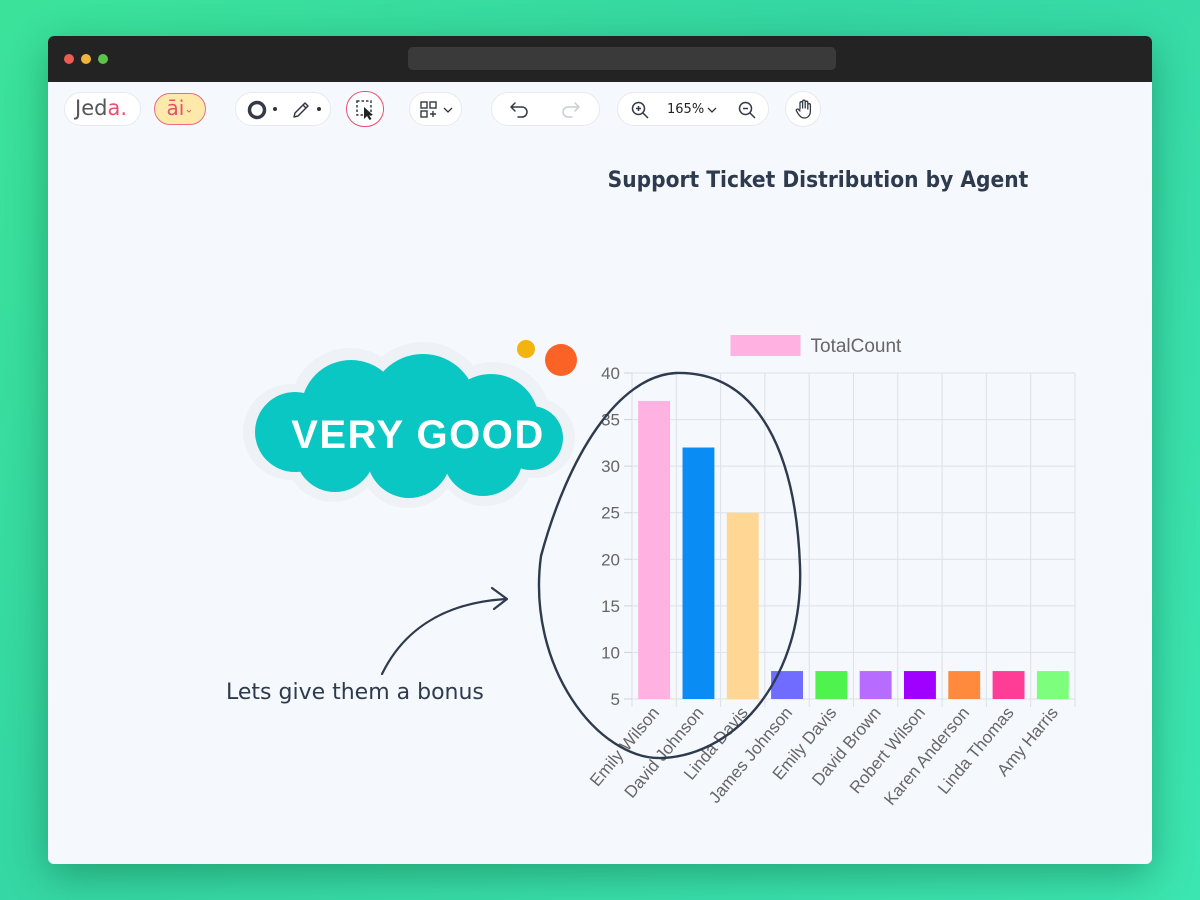 Image resolution: width=1200 pixels, height=900 pixels. What do you see at coordinates (610, 559) in the screenshot?
I see `y-tick-label: 20` at bounding box center [610, 559].